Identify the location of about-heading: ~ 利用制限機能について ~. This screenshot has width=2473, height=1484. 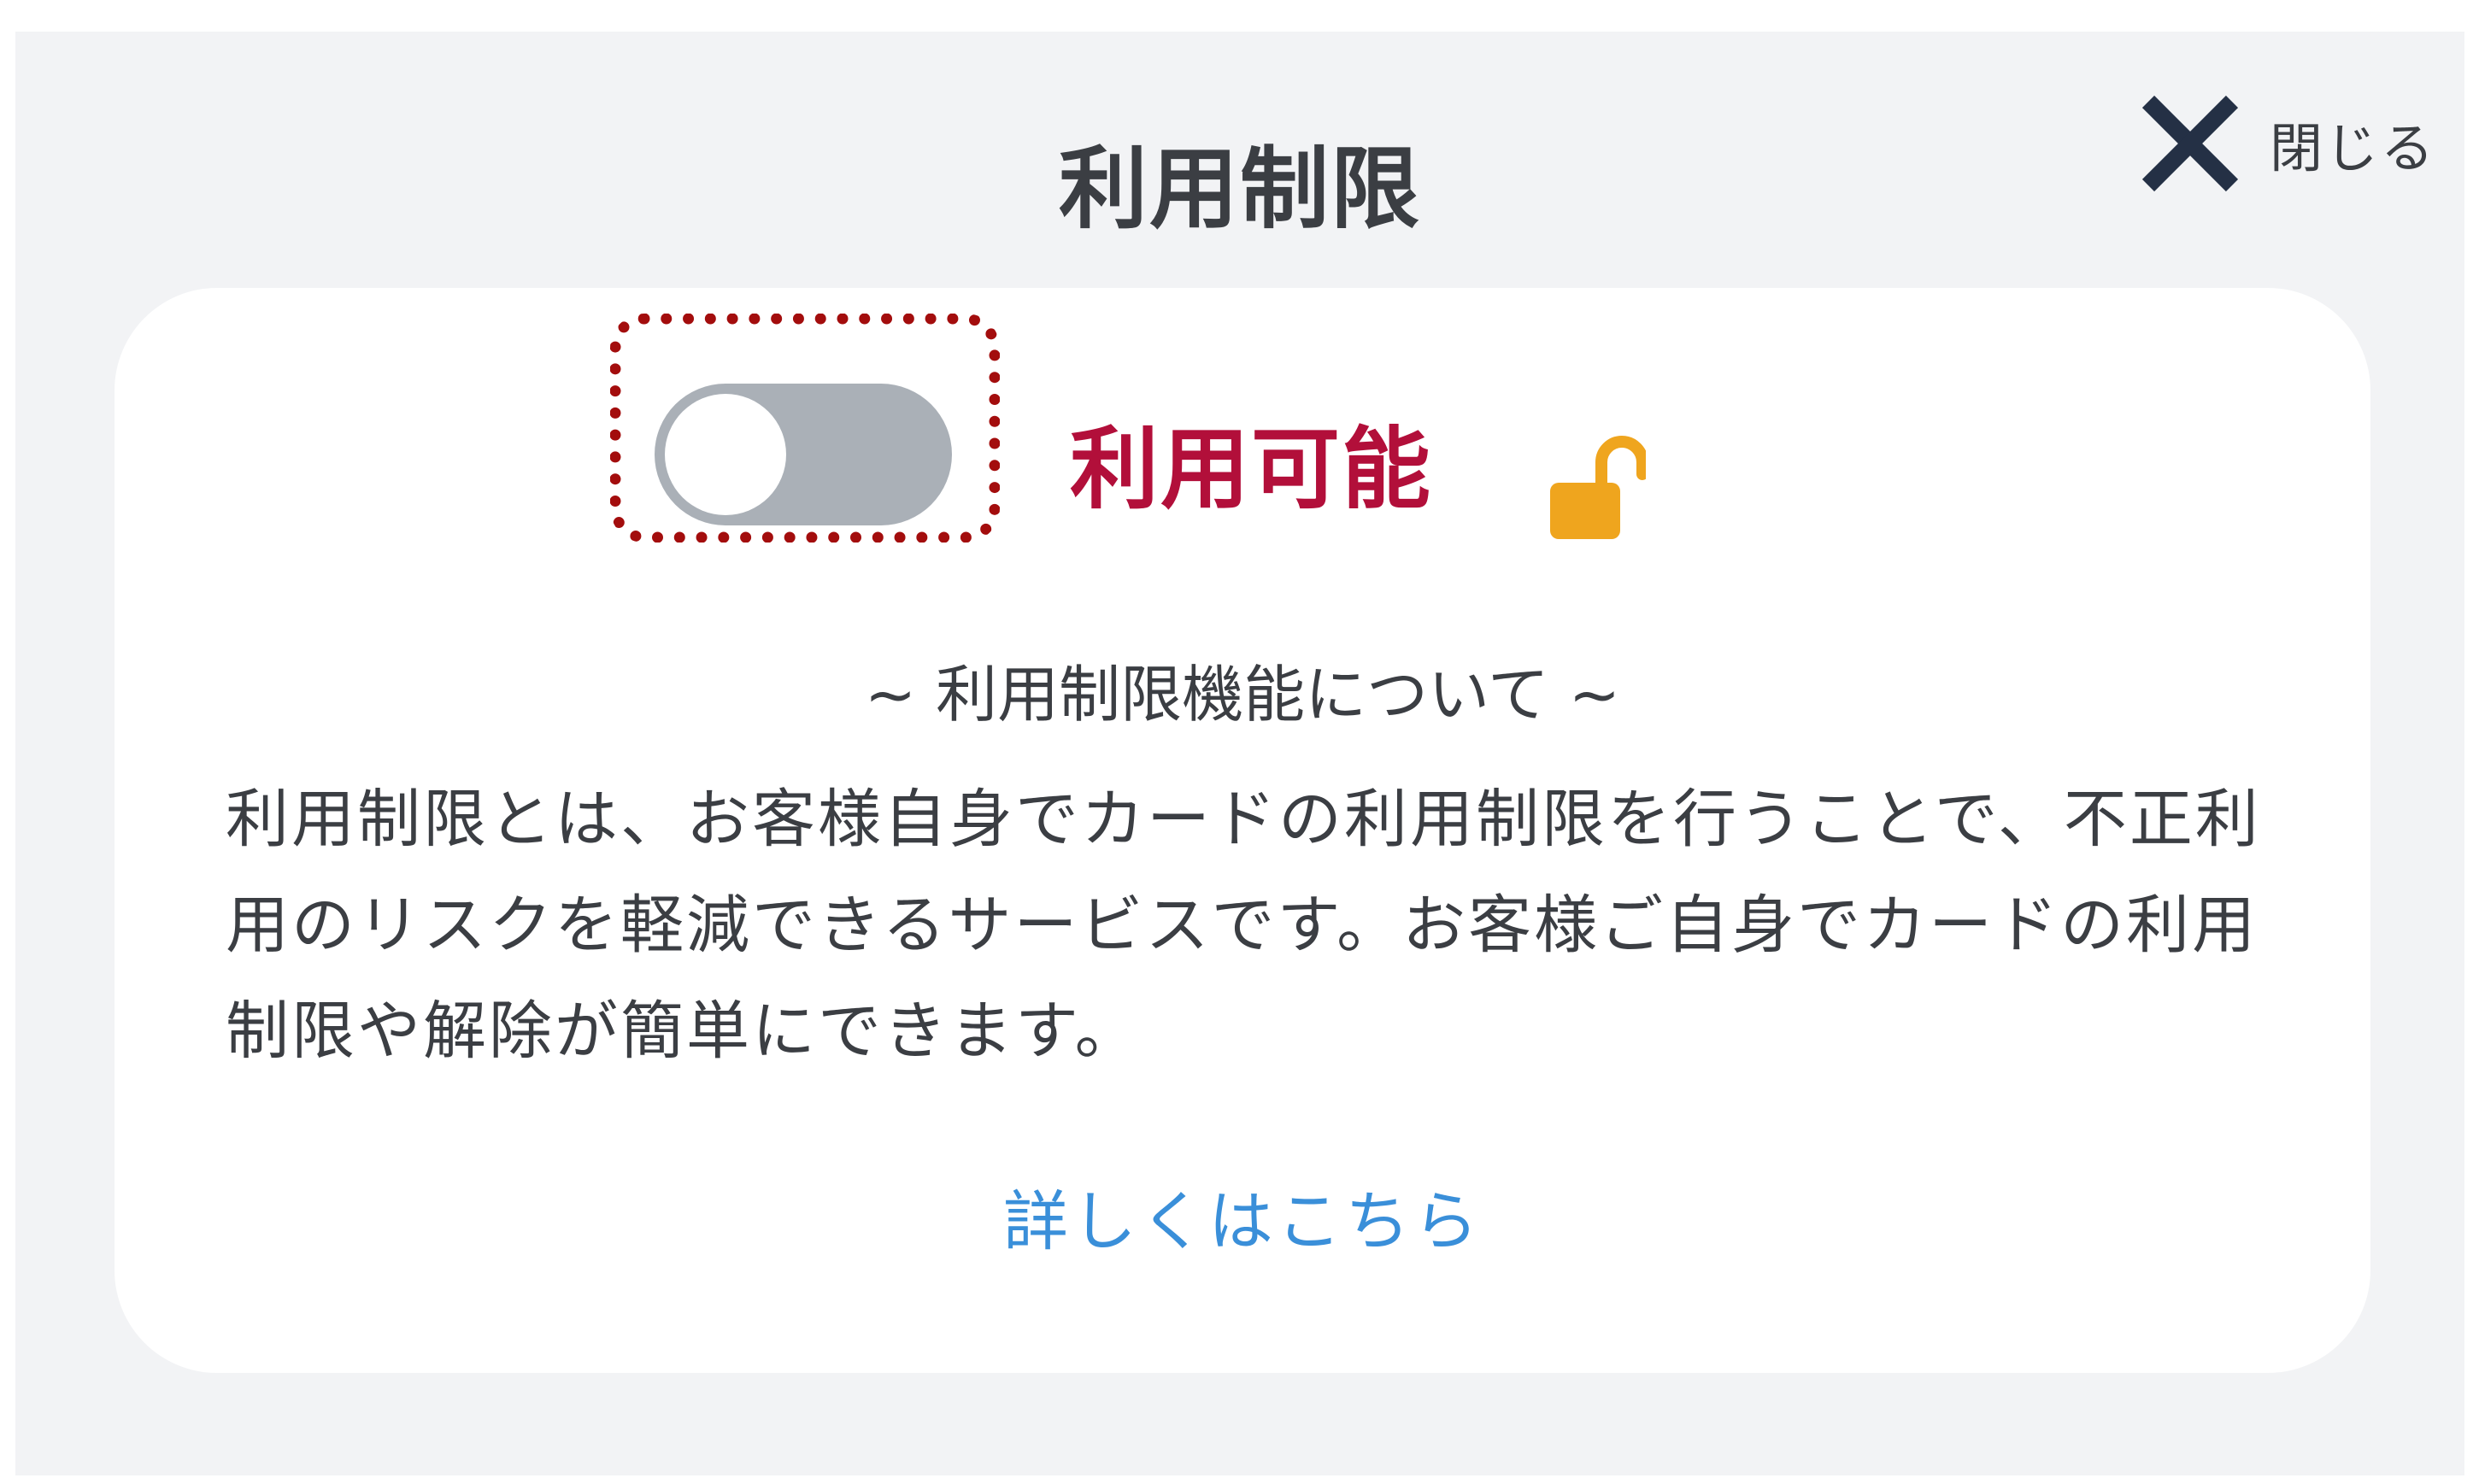
(1242, 694).